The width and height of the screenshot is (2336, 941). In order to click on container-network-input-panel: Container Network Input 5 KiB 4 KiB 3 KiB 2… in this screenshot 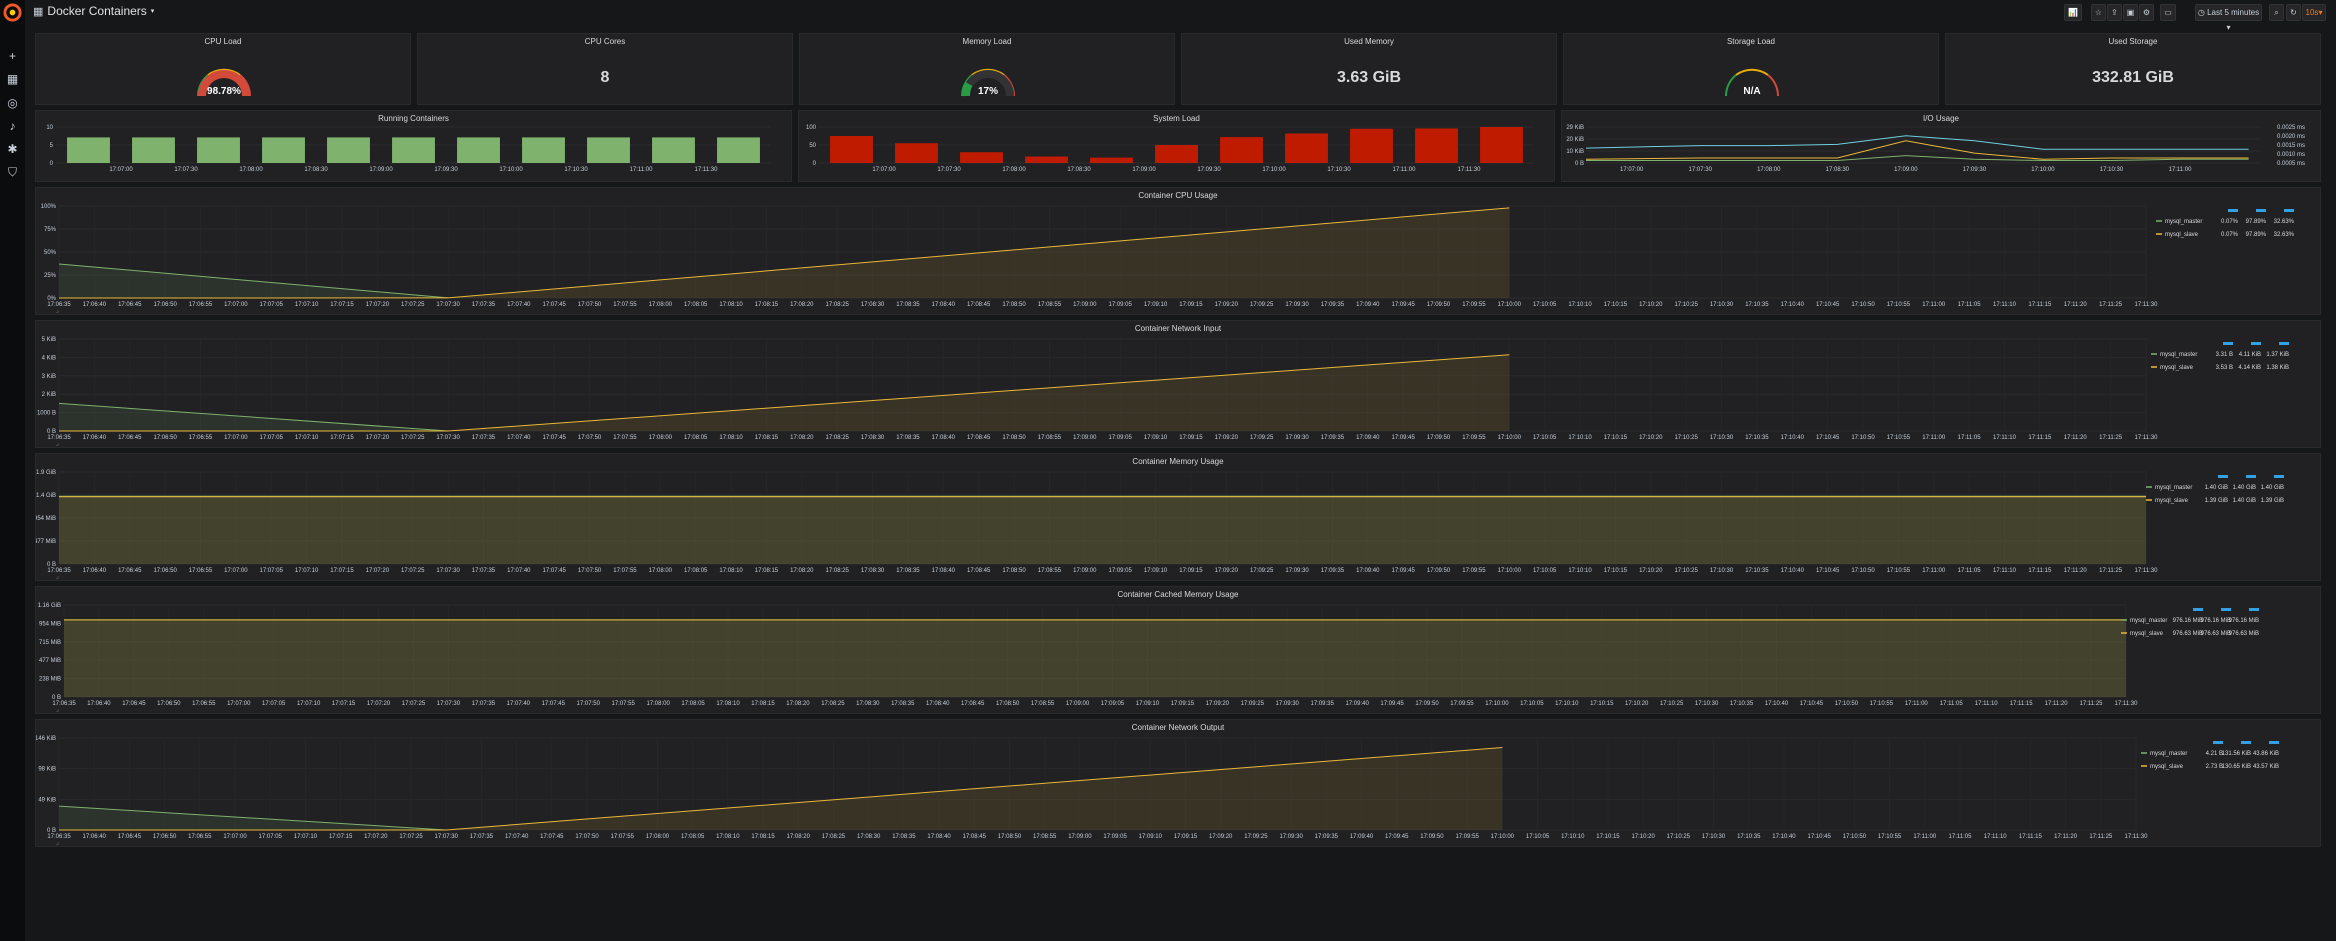, I will do `click(1178, 384)`.